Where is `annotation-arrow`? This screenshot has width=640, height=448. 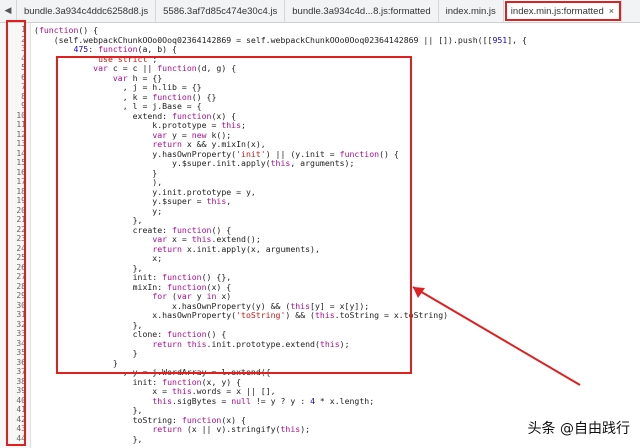 annotation-arrow is located at coordinates (496, 336).